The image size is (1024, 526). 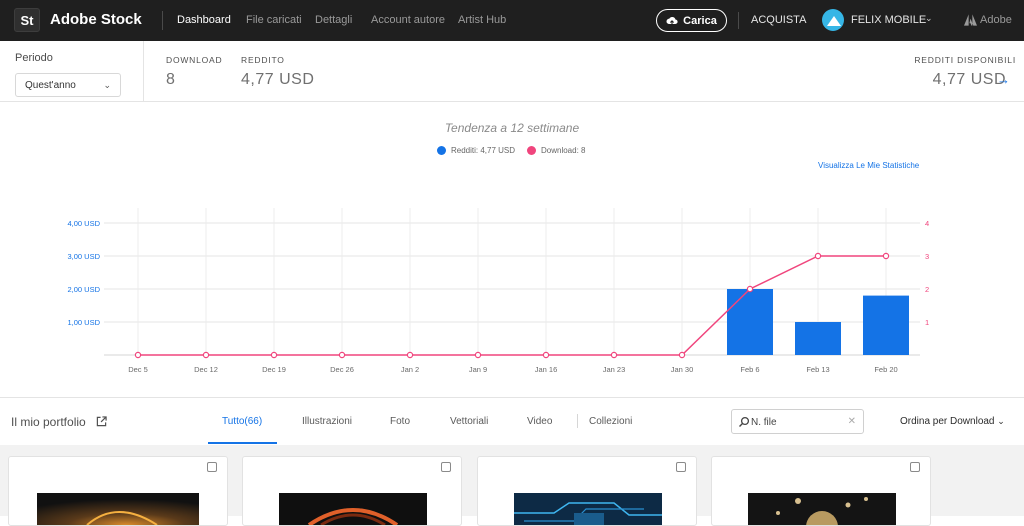 What do you see at coordinates (700, 20) in the screenshot?
I see `upload-button-label: Carica` at bounding box center [700, 20].